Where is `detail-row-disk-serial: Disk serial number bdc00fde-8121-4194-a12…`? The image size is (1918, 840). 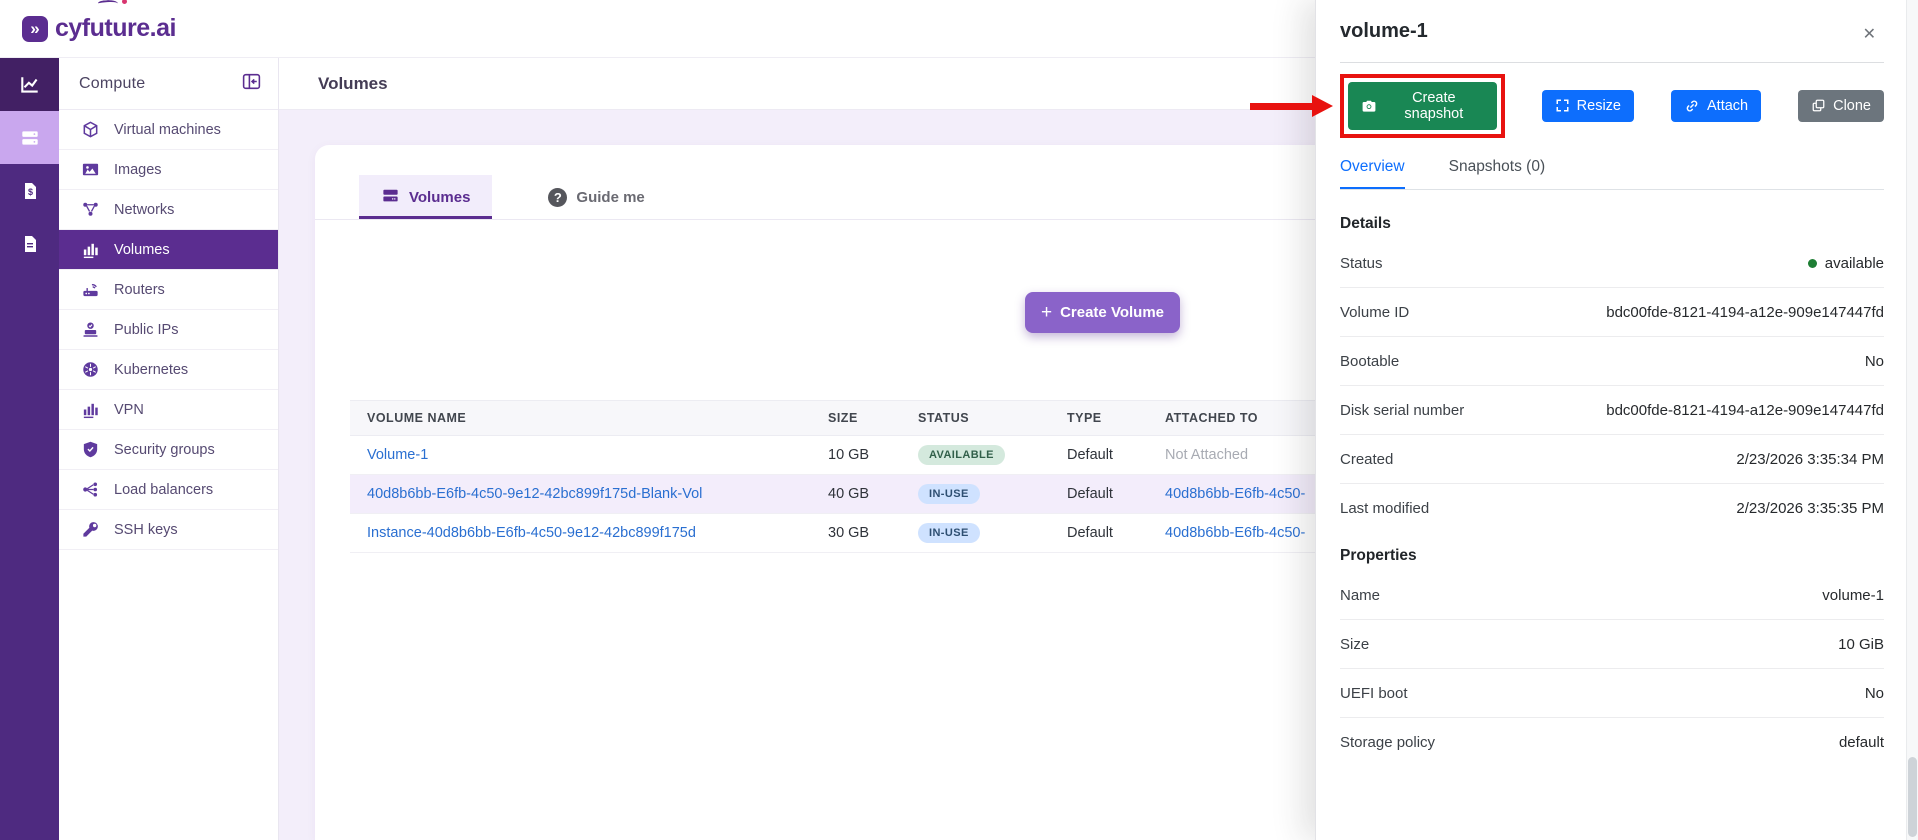 detail-row-disk-serial: Disk serial number bdc00fde-8121-4194-a12… is located at coordinates (1612, 410).